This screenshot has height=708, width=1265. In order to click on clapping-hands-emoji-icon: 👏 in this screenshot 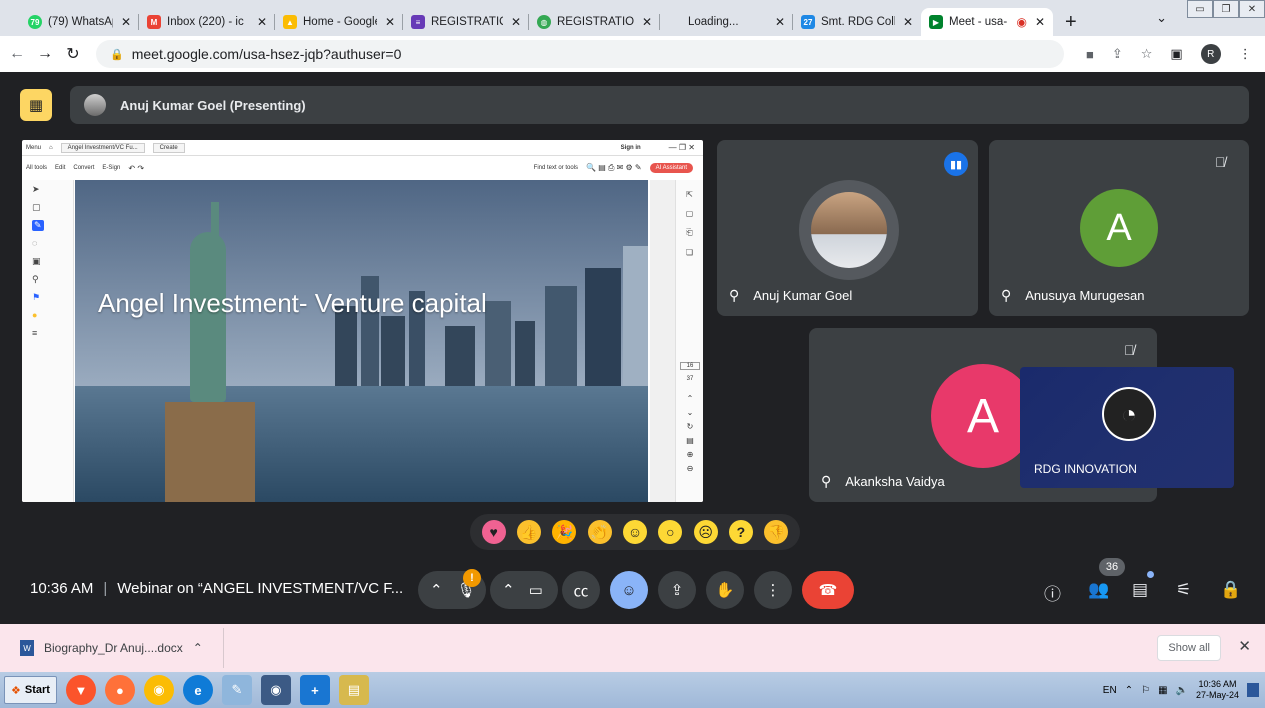, I will do `click(599, 532)`.